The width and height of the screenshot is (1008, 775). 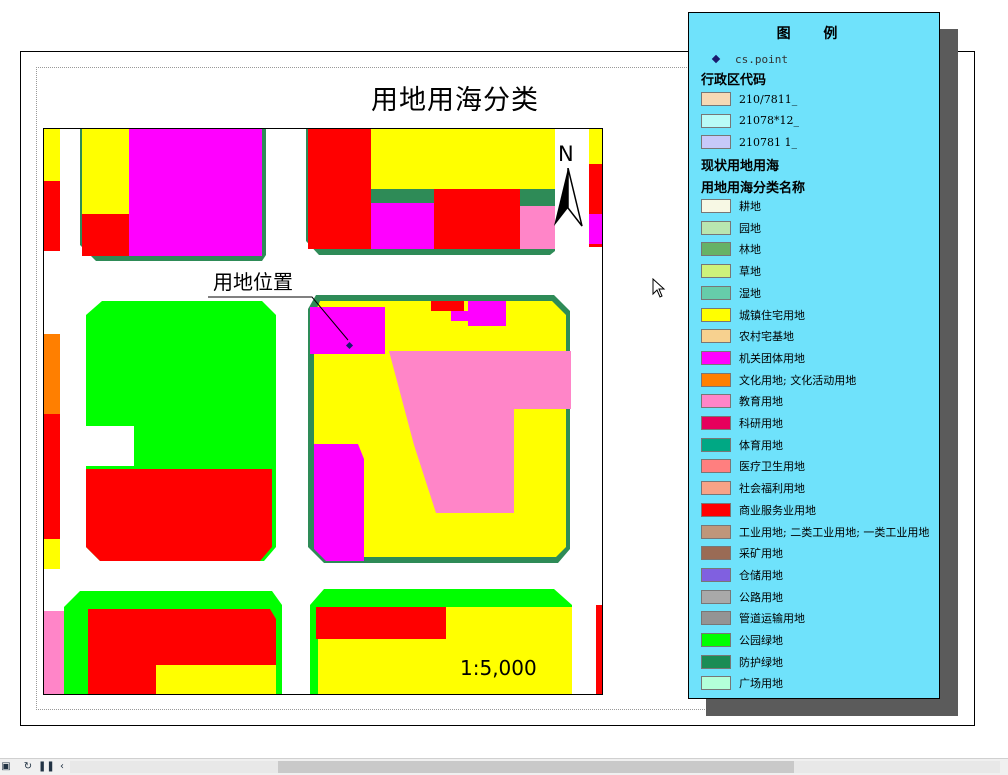 I want to click on legend-class-label: 林地, so click(x=750, y=250).